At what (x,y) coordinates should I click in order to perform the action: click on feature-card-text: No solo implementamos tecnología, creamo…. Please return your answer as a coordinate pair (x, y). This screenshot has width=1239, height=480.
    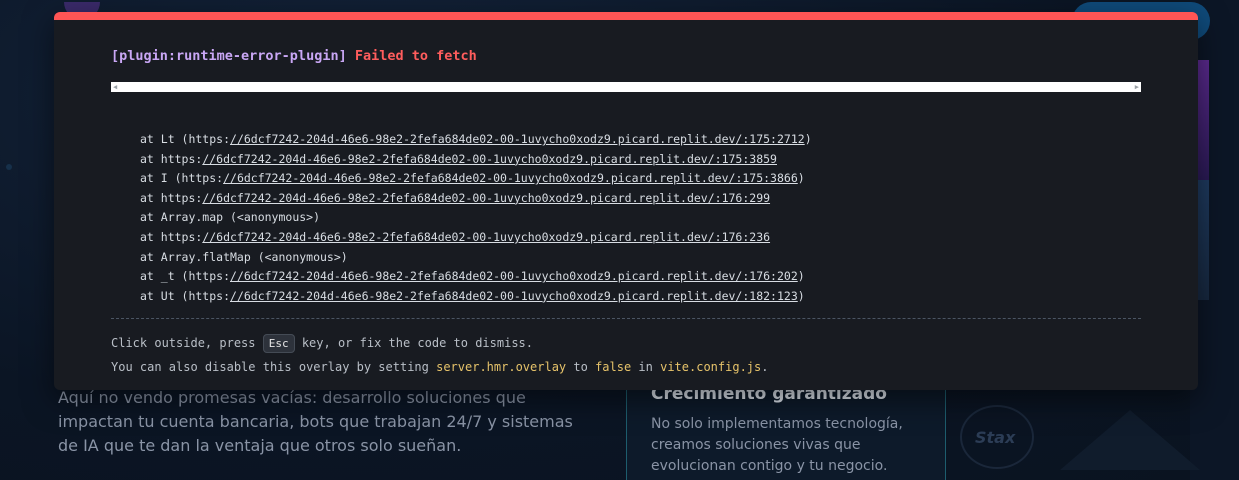
    Looking at the image, I should click on (777, 445).